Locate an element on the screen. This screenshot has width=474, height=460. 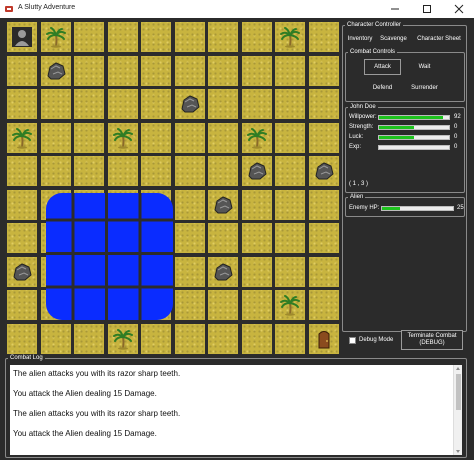
tab-character-sheet: Character Sheet is located at coordinates (439, 39).